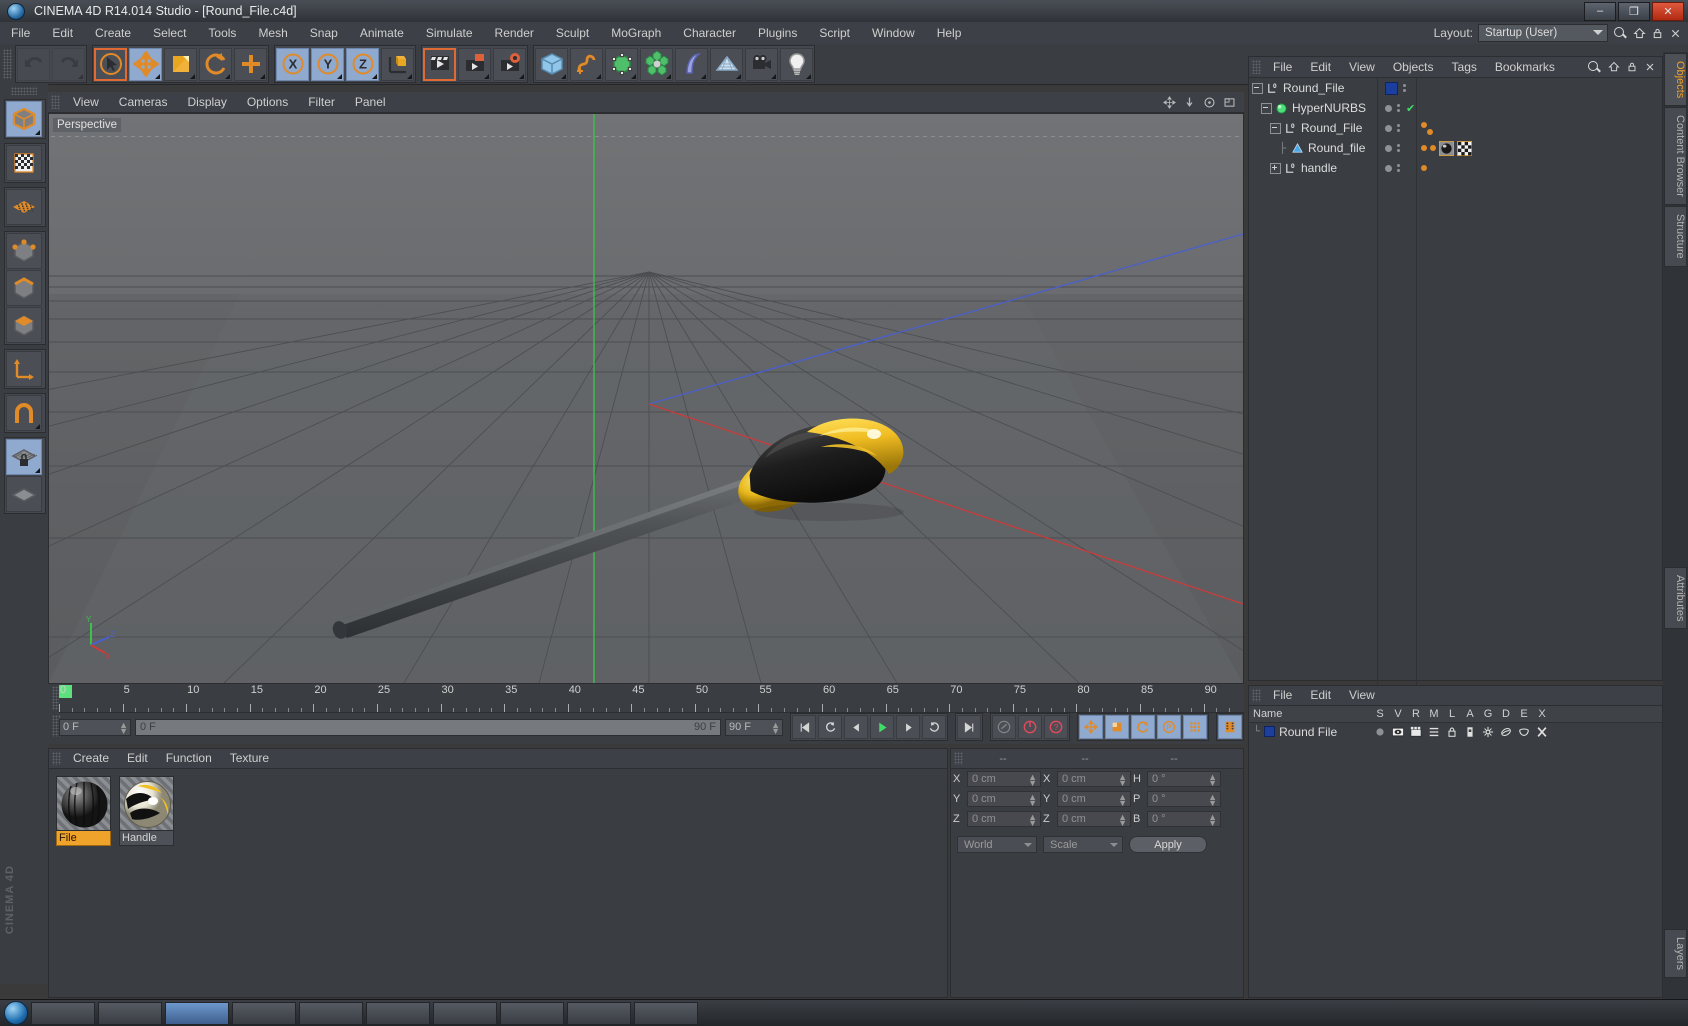  Describe the element at coordinates (572, 33) in the screenshot. I see `menu-item-sculpt: Sculpt` at that location.